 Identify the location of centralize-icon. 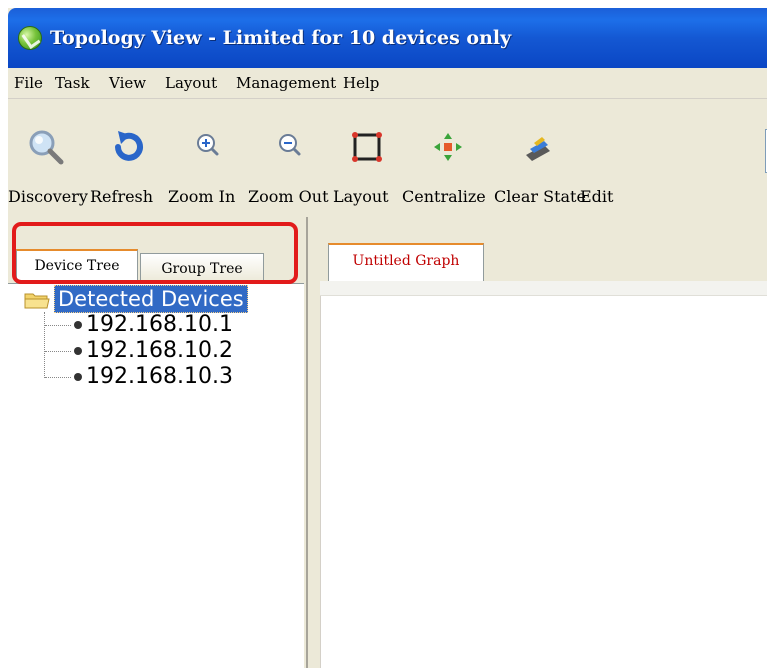
(448, 147).